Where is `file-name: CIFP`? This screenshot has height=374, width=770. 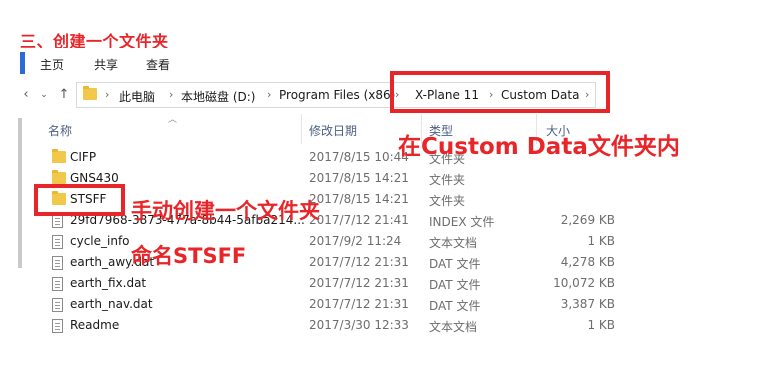
file-name: CIFP is located at coordinates (83, 157).